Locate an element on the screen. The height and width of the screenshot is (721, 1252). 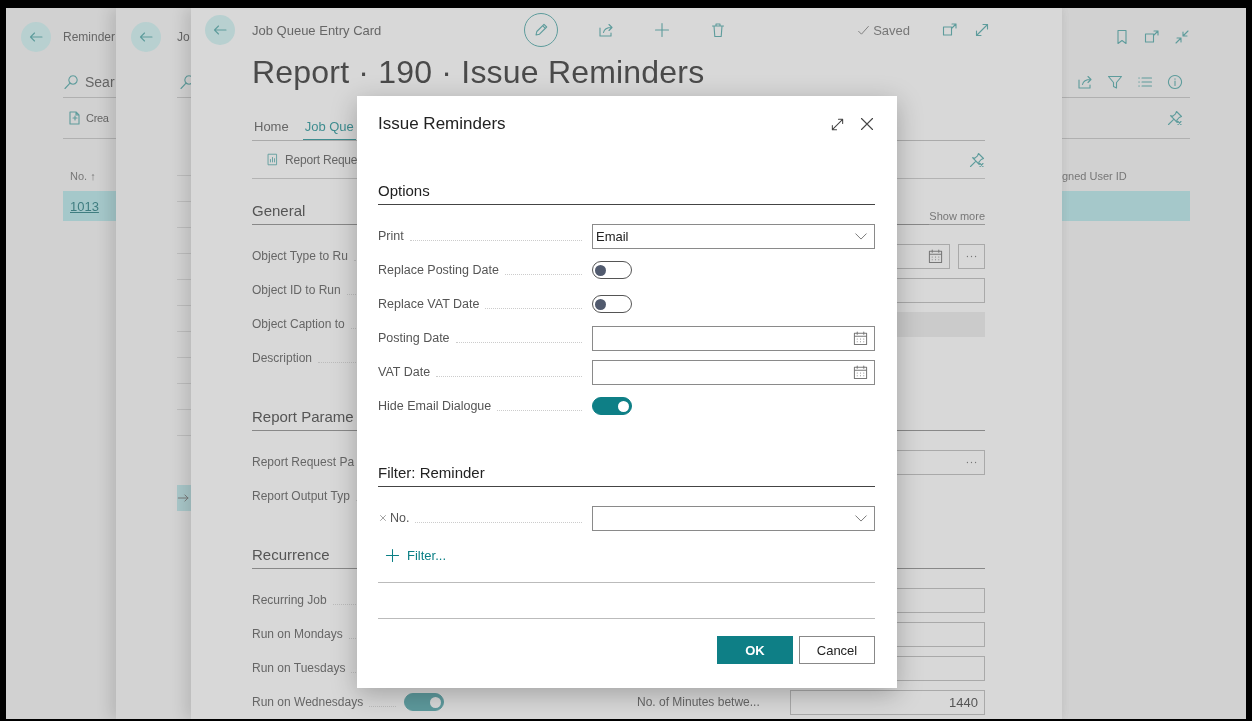
field-label: No. is located at coordinates (400, 518).